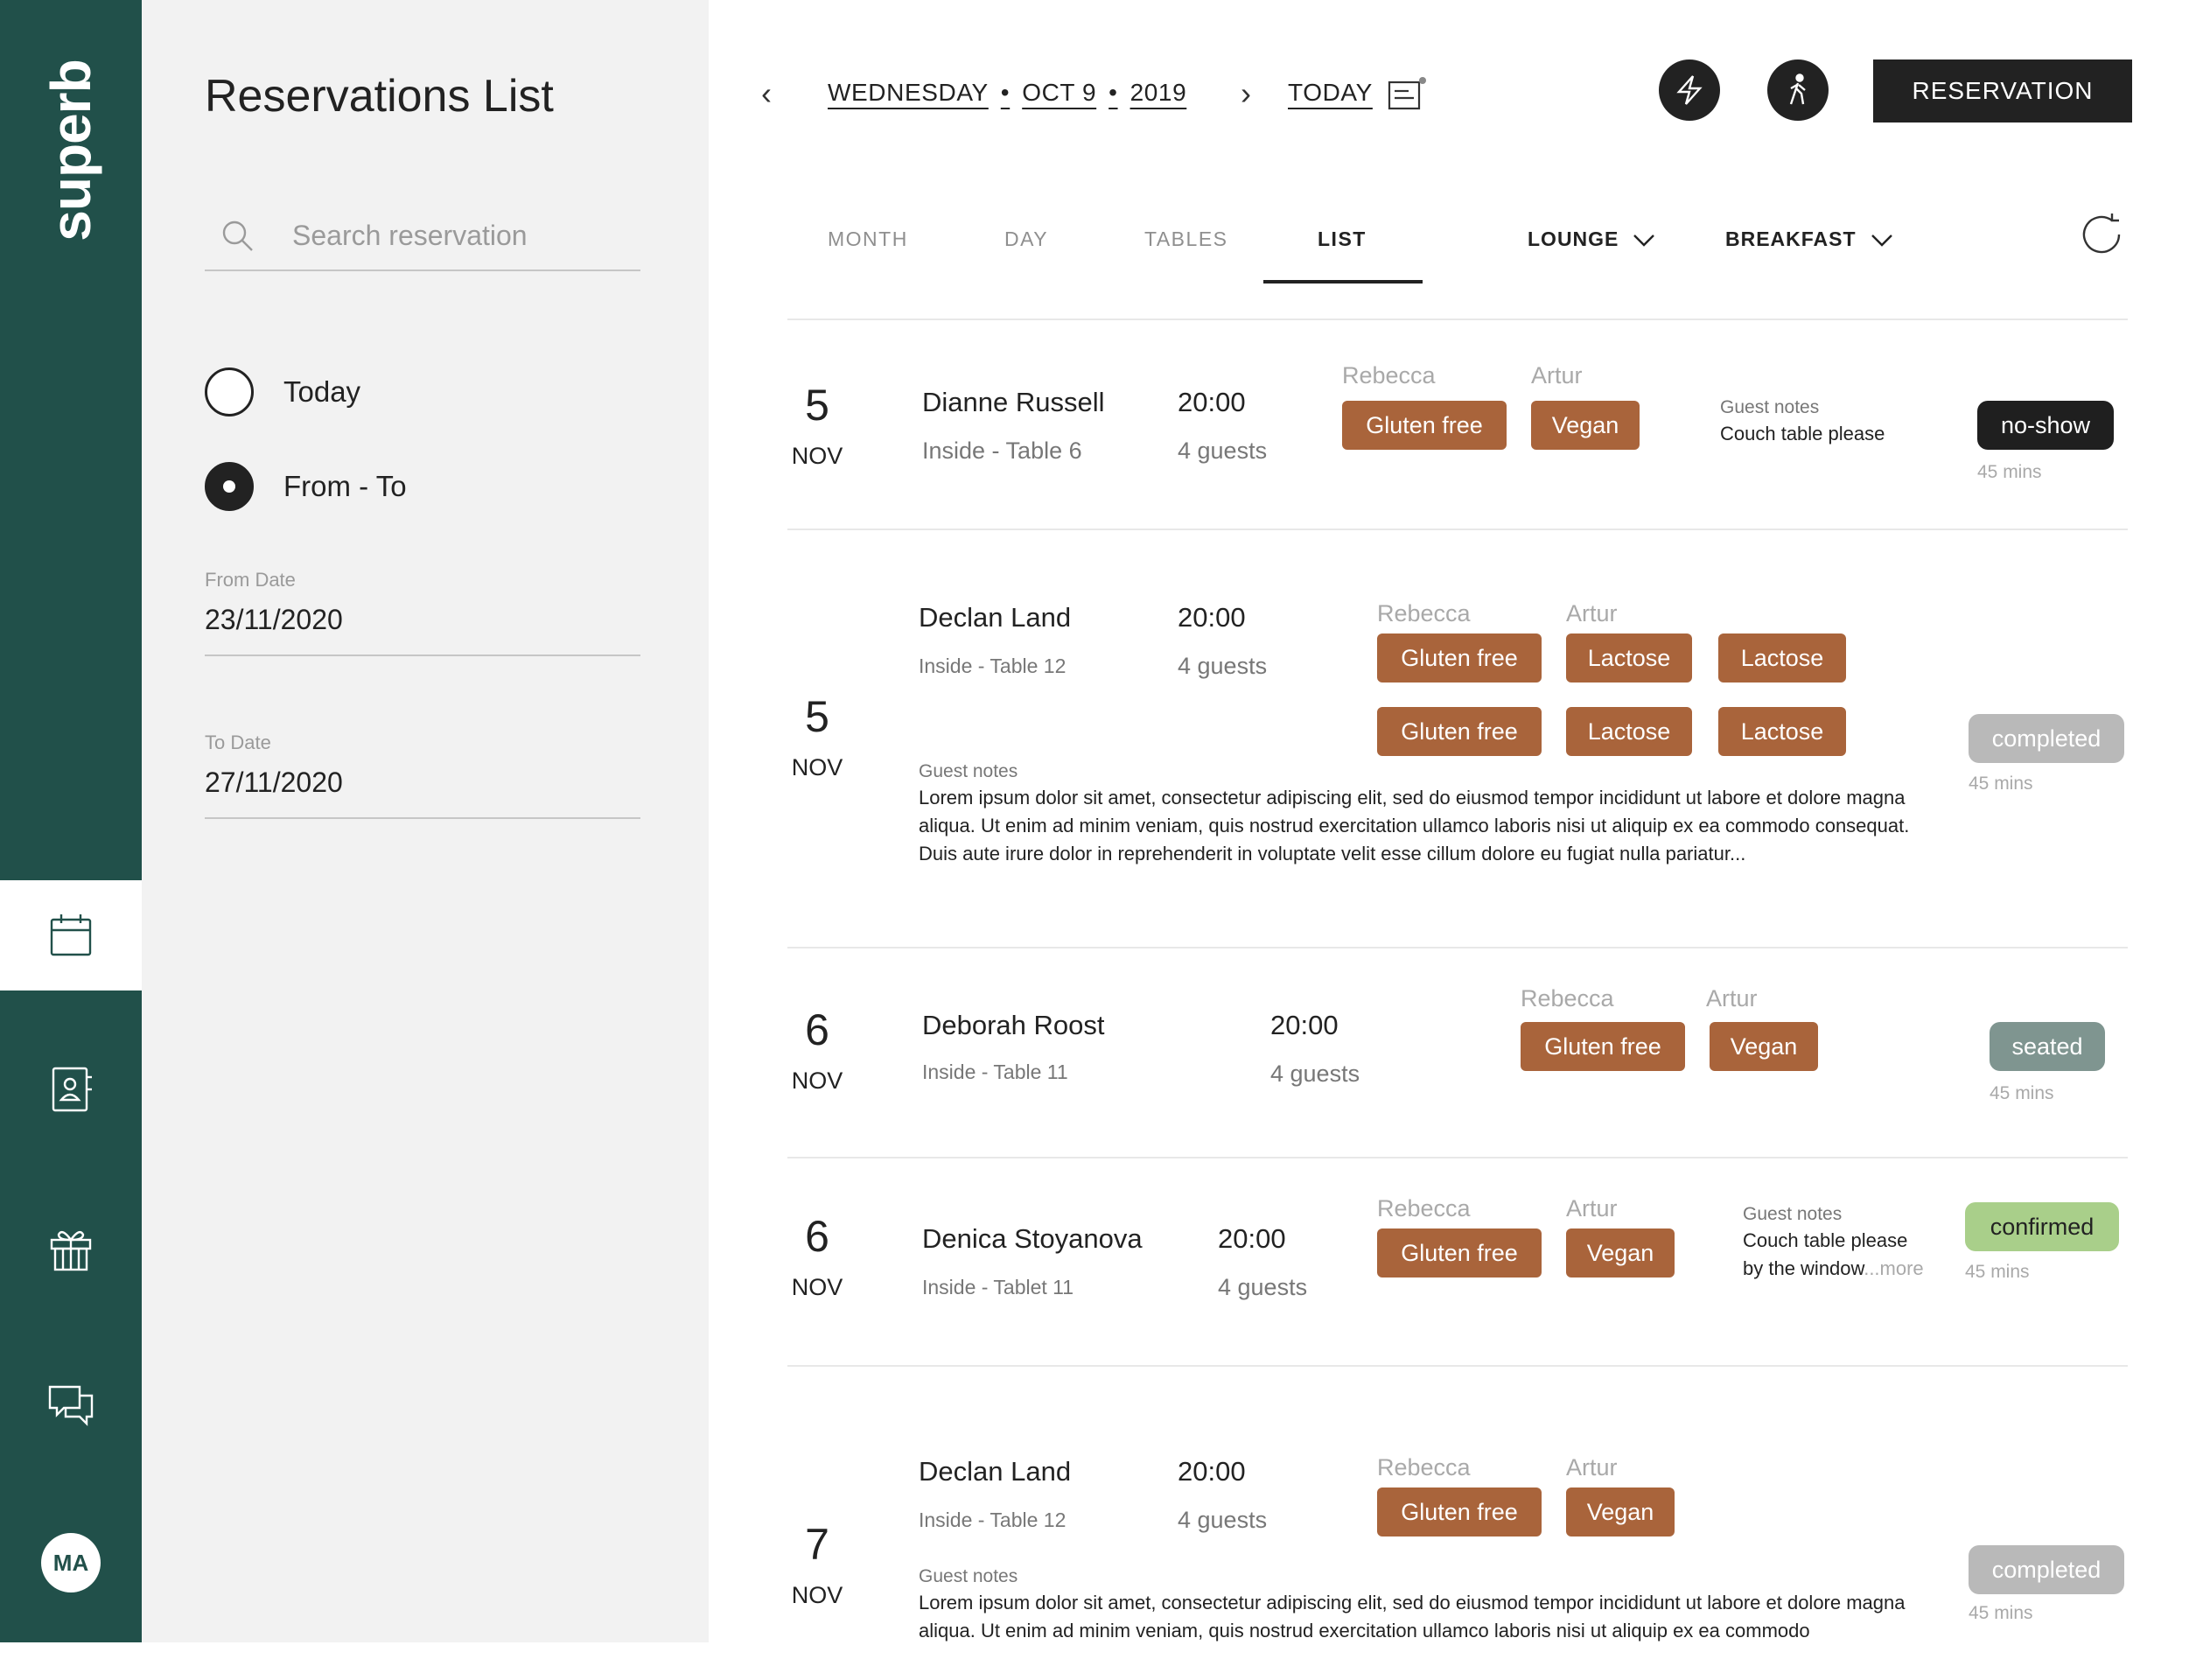 The image size is (2189, 1680). I want to click on new-reservation-button: RESERVATION, so click(2002, 91).